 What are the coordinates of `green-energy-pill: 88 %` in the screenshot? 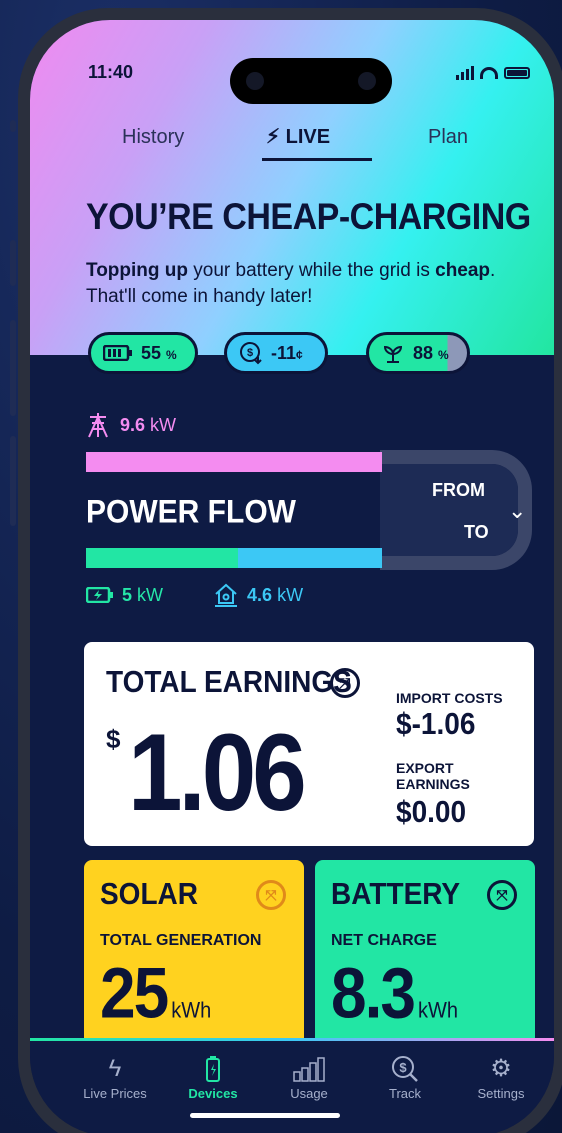 It's located at (418, 353).